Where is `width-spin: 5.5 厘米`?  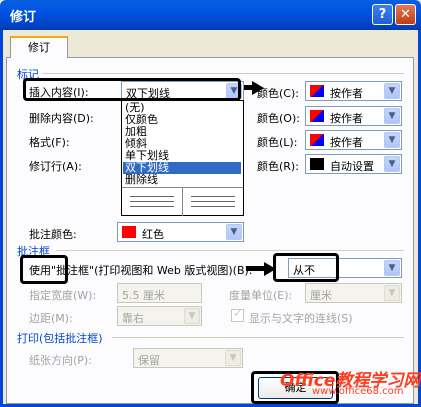 width-spin: 5.5 厘米 is located at coordinates (159, 293).